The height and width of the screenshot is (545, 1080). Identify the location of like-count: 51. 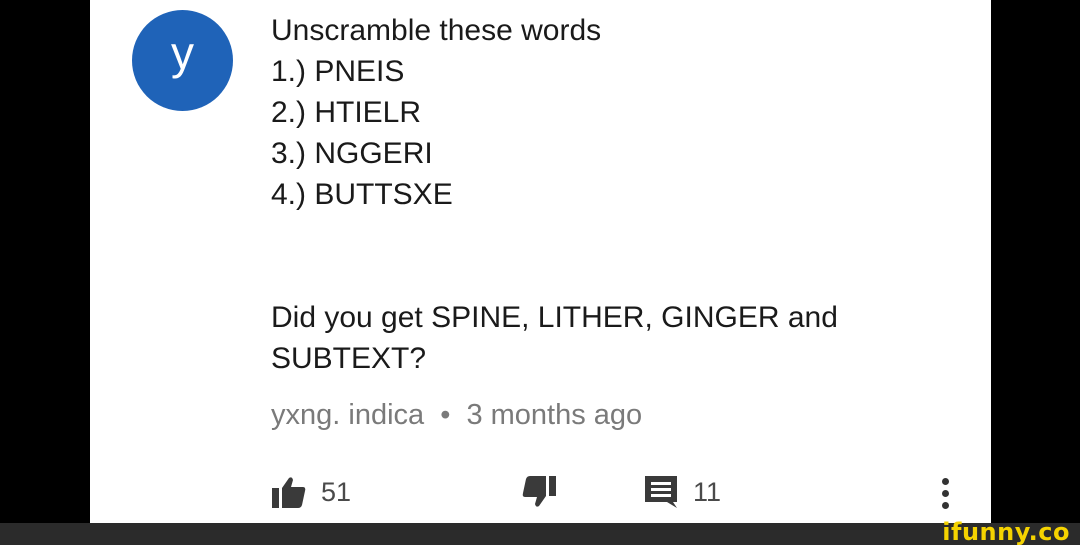
(336, 491).